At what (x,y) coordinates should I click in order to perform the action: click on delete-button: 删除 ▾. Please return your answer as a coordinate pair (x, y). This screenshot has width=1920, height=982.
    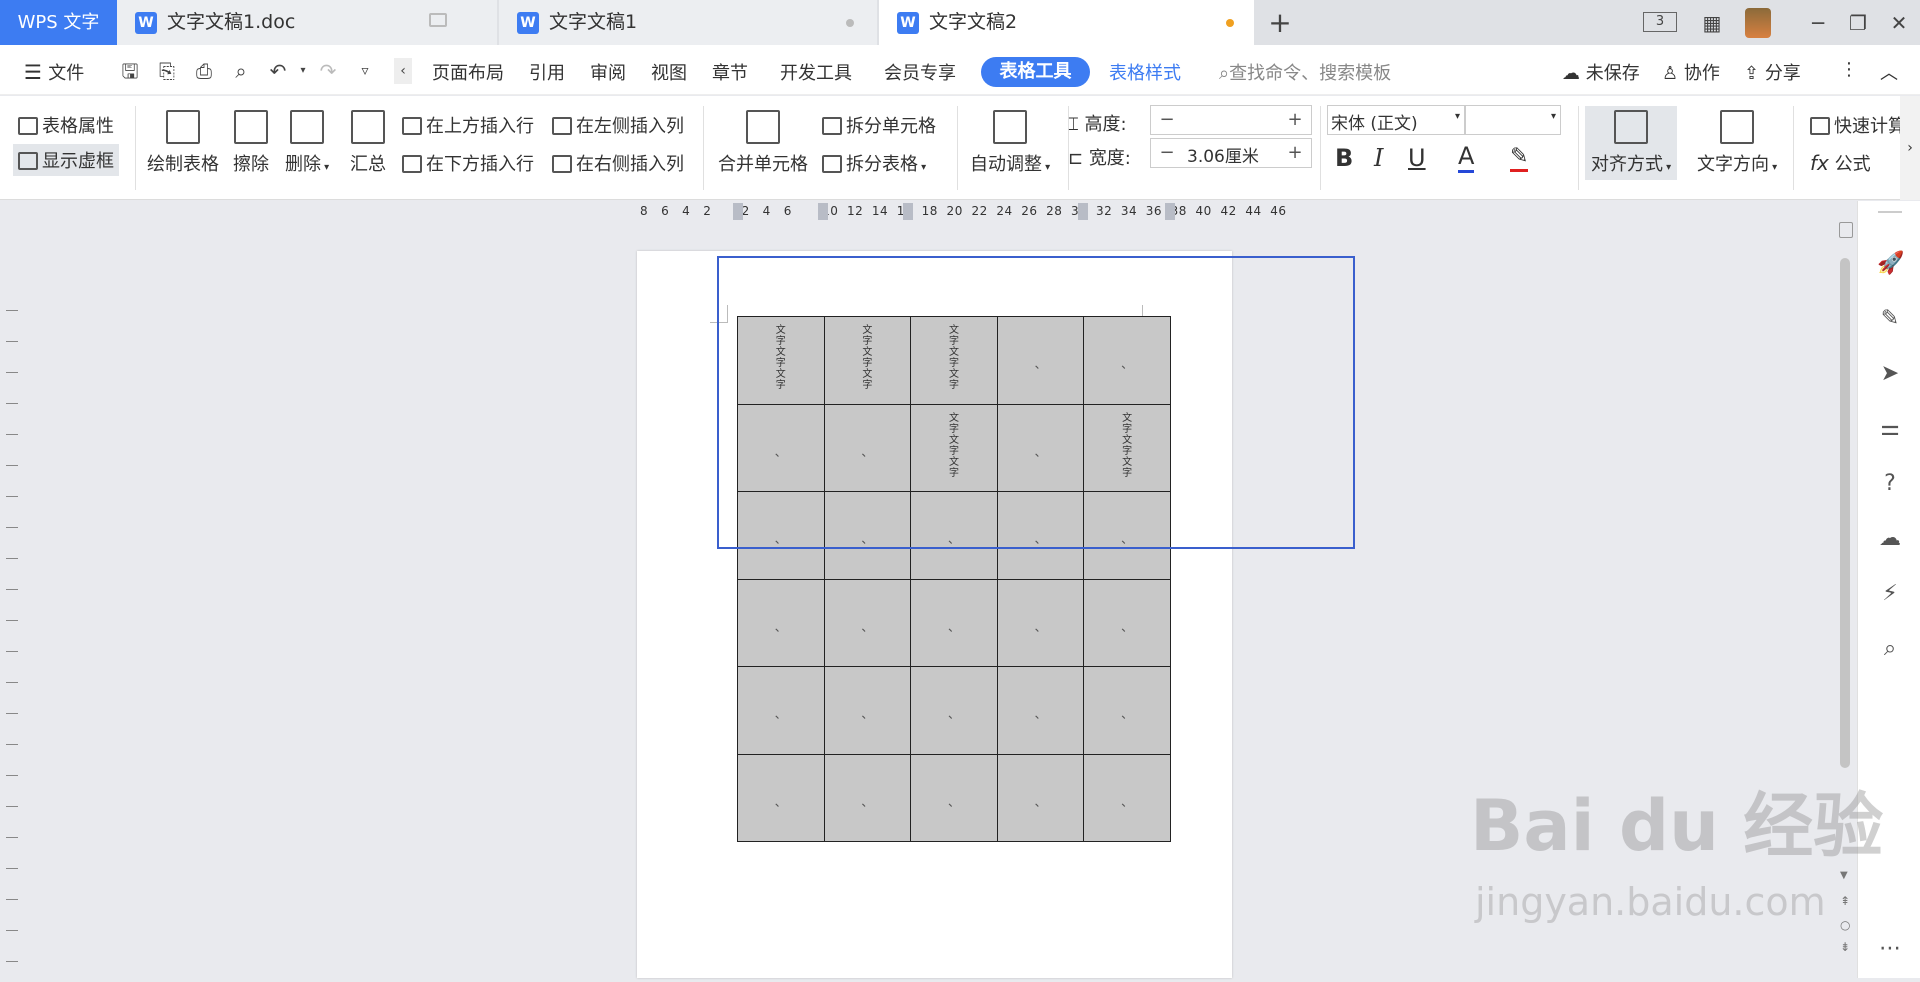
    Looking at the image, I should click on (307, 143).